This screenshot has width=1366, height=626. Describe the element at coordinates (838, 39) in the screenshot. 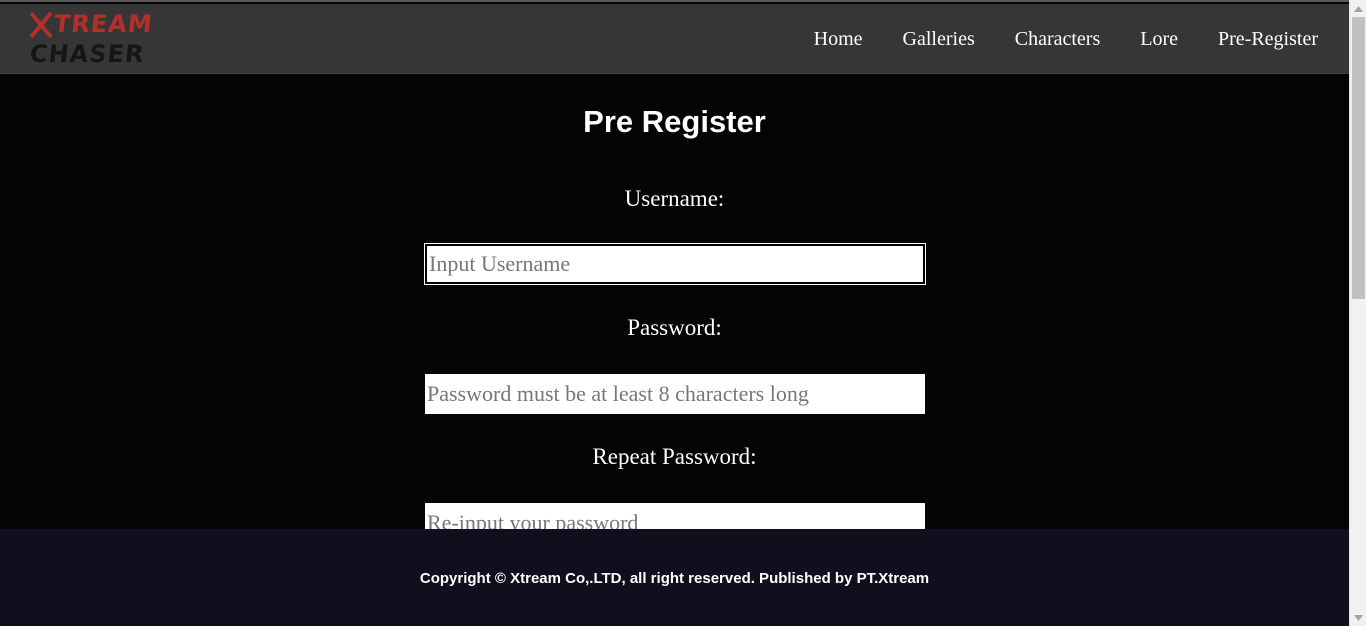

I see `nav-home: Home` at that location.